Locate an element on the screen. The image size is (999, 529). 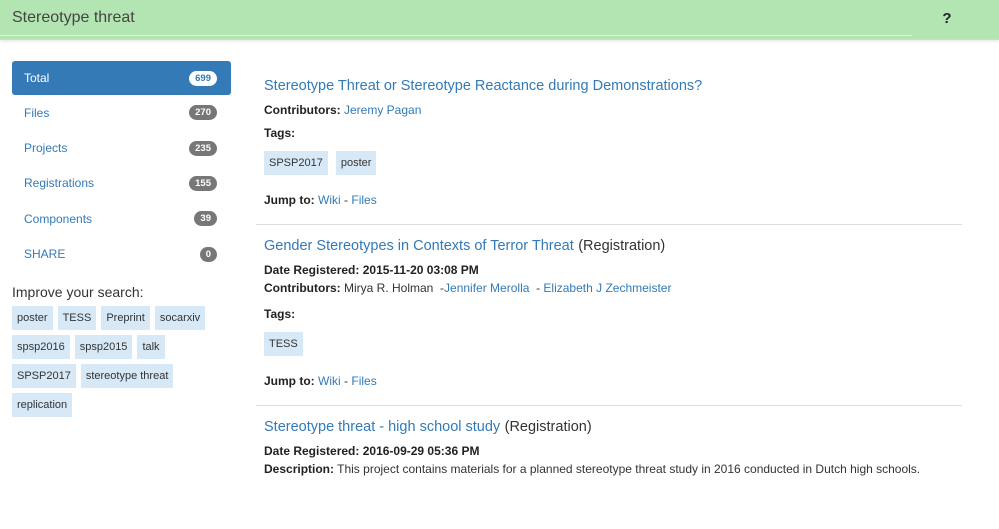
count-badge: 235 is located at coordinates (203, 148).